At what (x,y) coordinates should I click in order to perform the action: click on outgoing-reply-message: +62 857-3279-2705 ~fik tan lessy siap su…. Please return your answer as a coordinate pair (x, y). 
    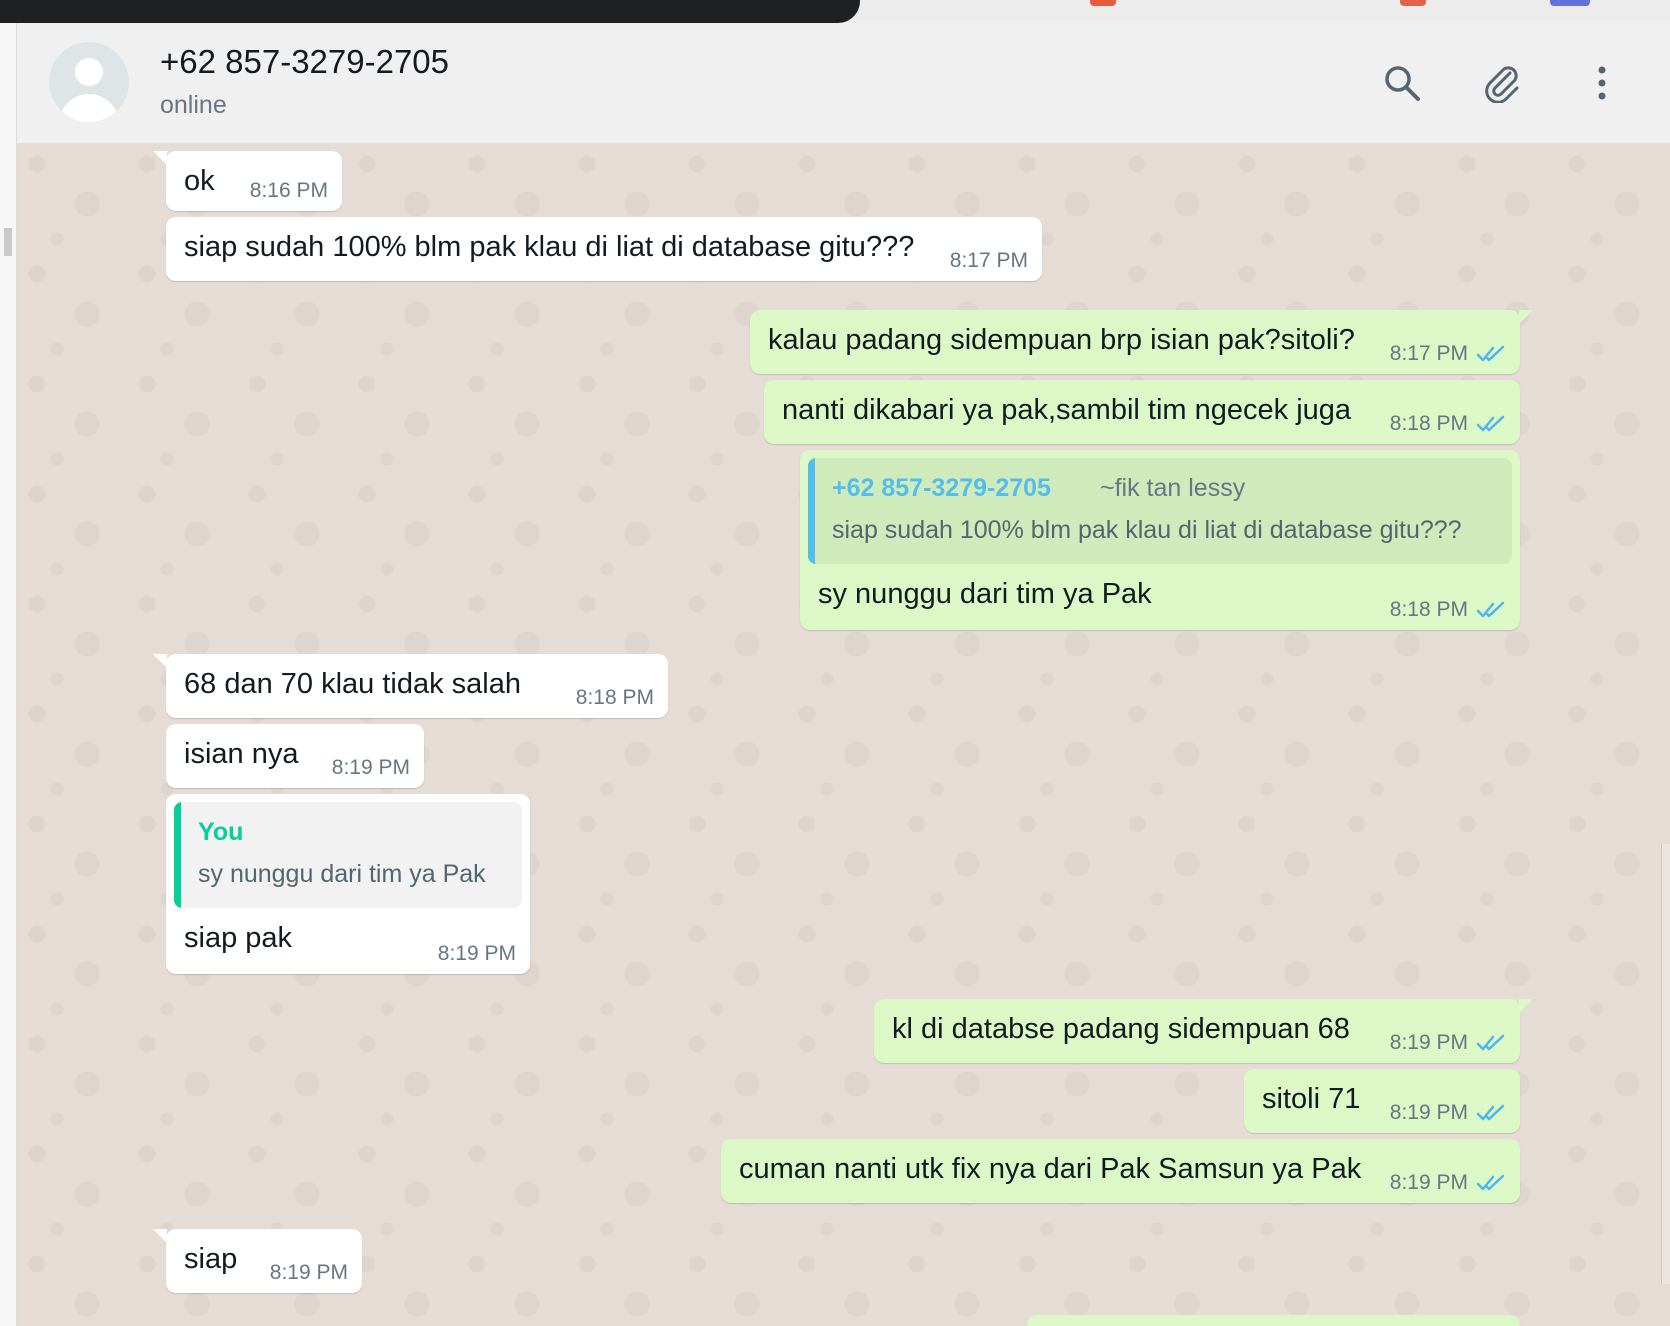
    Looking at the image, I should click on (1160, 540).